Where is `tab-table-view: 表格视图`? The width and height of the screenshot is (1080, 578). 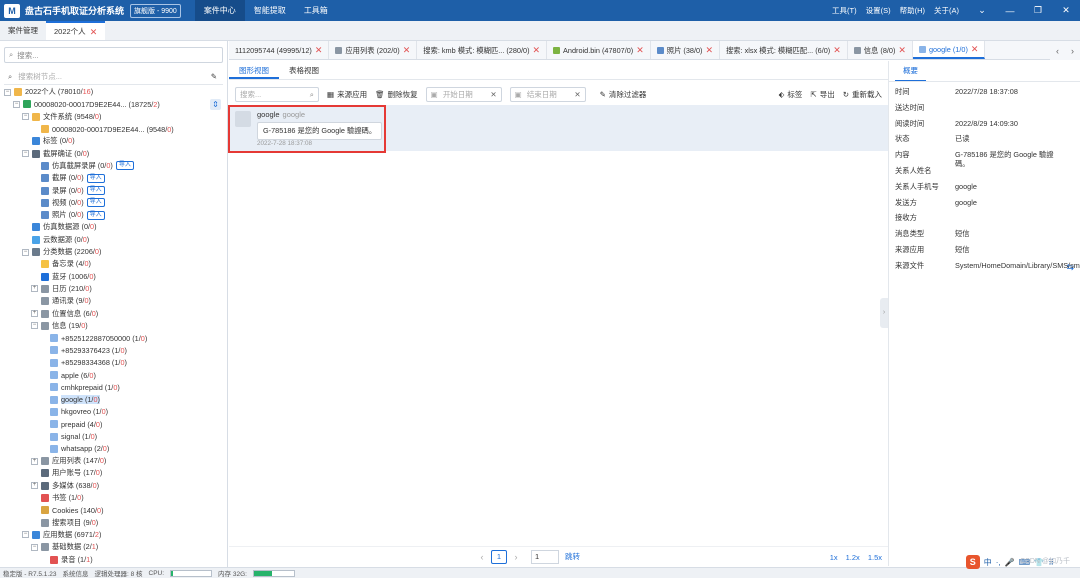
tab-table-view: 表格视图 is located at coordinates (304, 70).